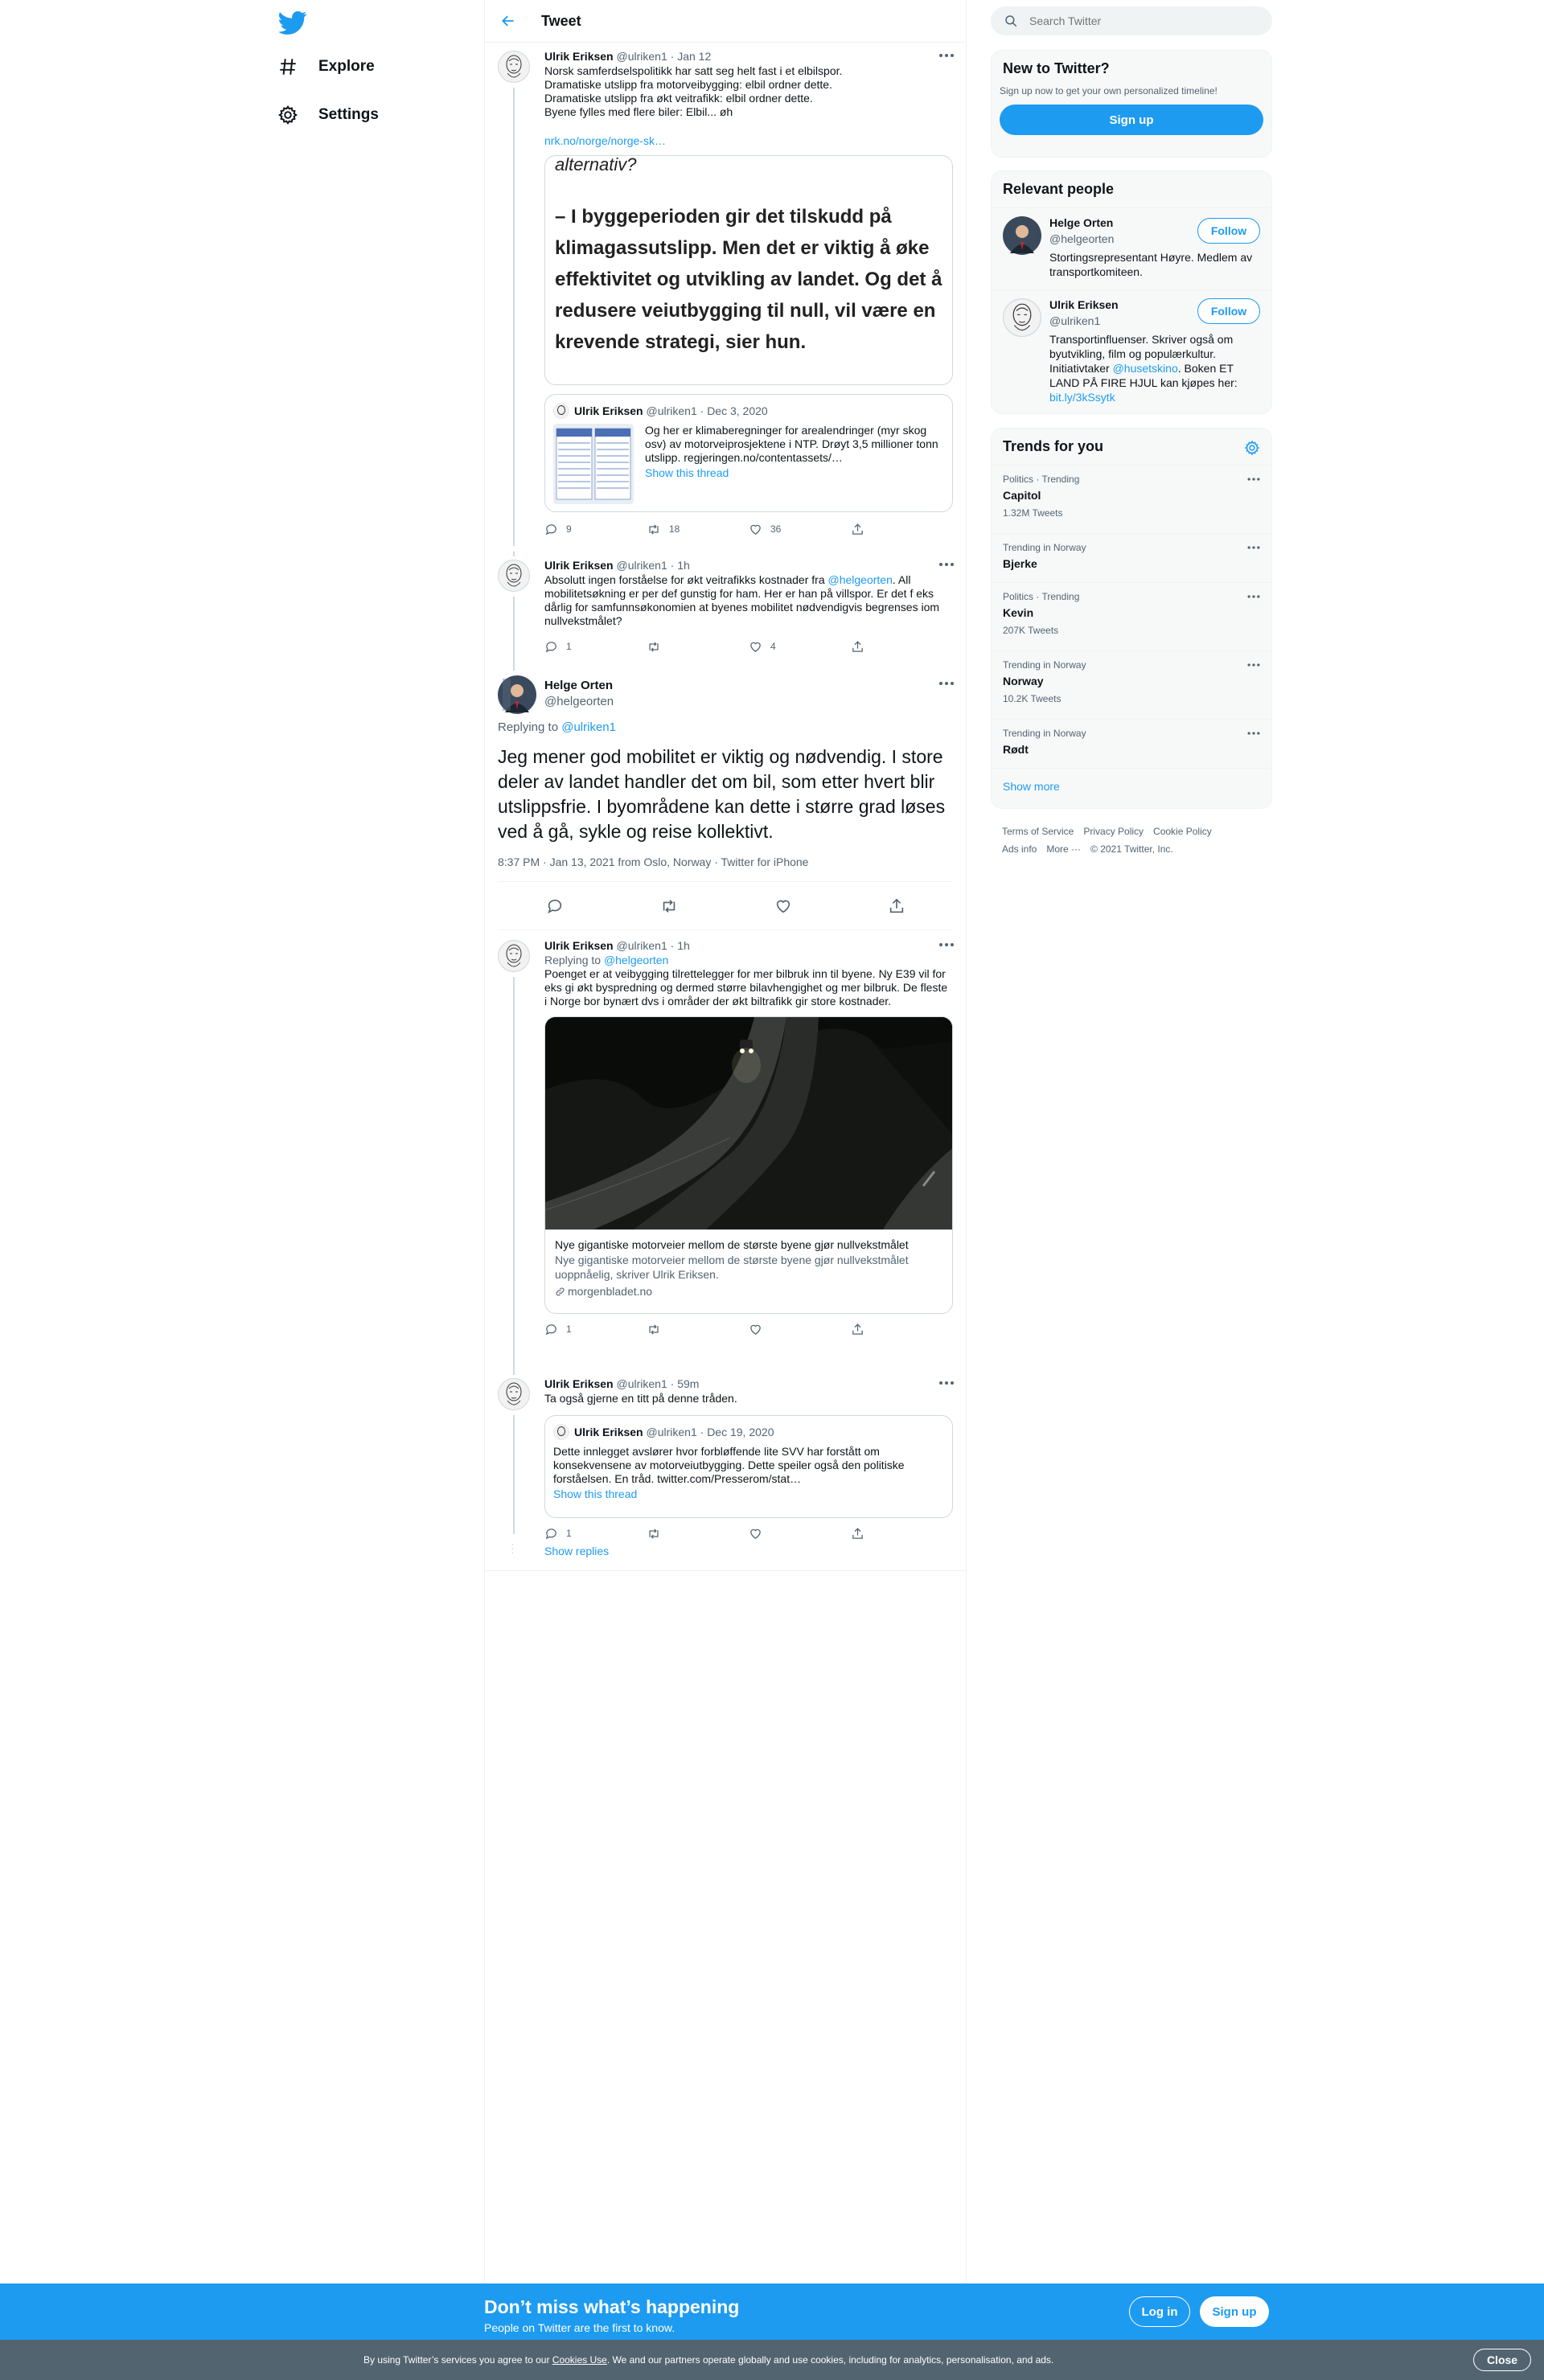 Image resolution: width=1544 pixels, height=2380 pixels. I want to click on footer-ads-link: Ads info, so click(1019, 849).